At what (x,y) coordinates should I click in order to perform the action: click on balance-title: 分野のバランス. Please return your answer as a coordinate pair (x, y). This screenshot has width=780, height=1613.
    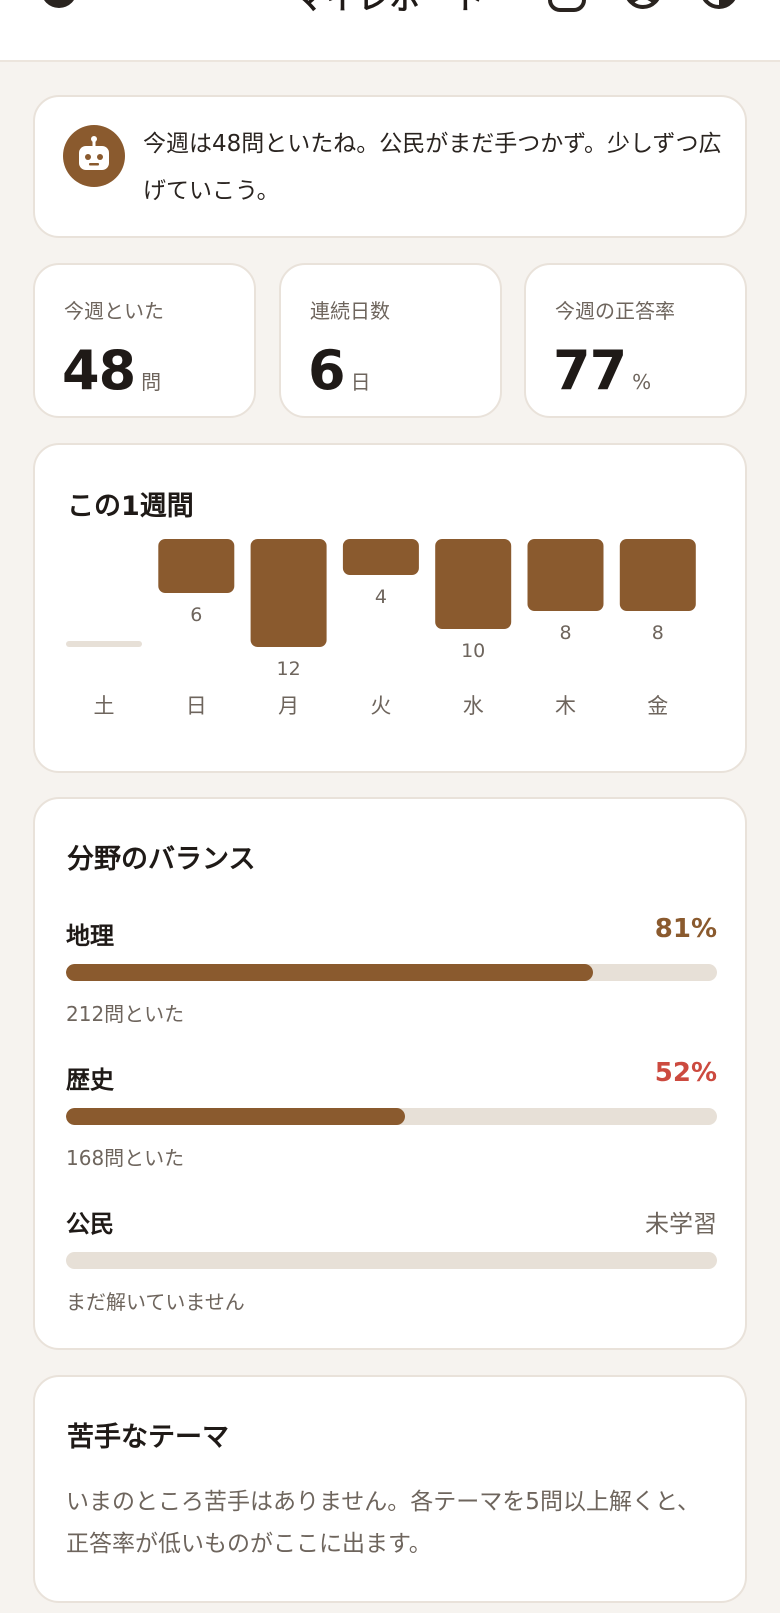
    Looking at the image, I should click on (161, 859).